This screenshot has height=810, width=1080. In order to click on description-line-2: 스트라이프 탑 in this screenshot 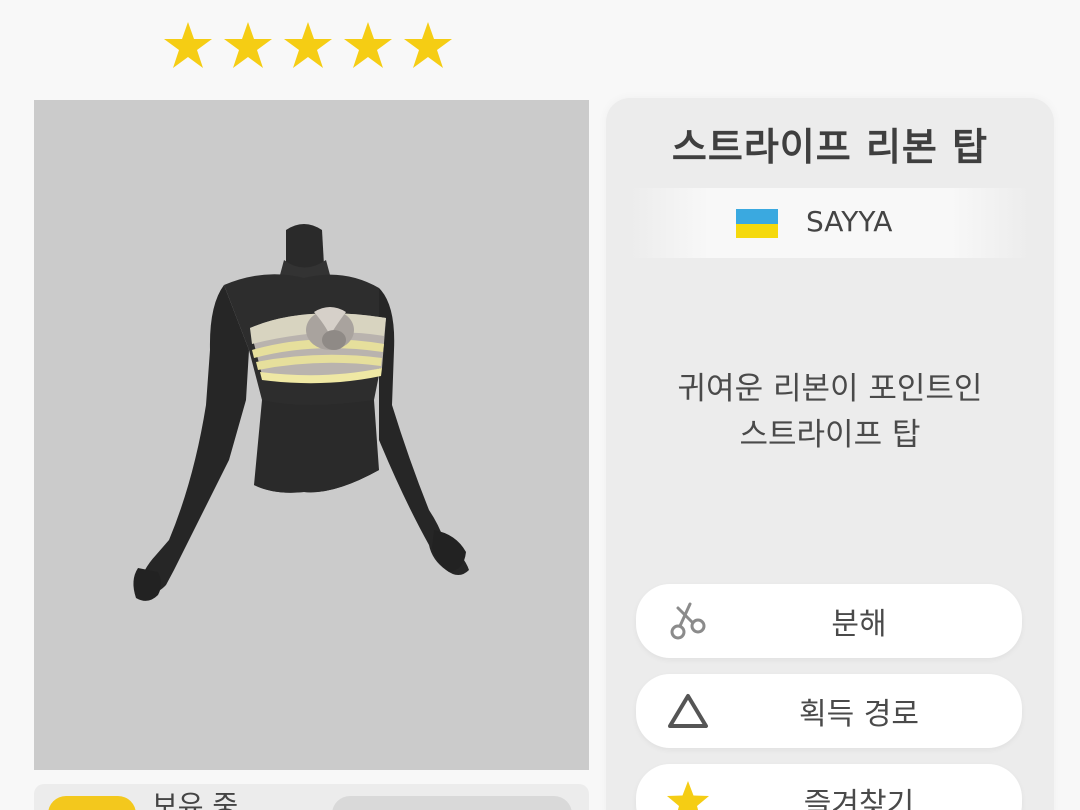, I will do `click(830, 435)`.